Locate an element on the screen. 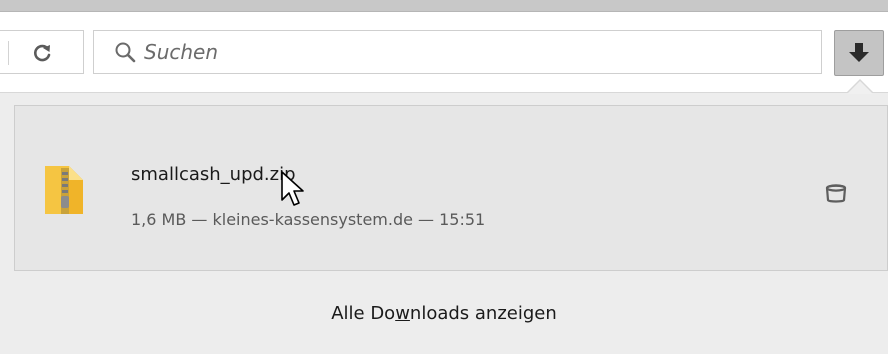  show-all-label-start: Alle Do is located at coordinates (363, 313).